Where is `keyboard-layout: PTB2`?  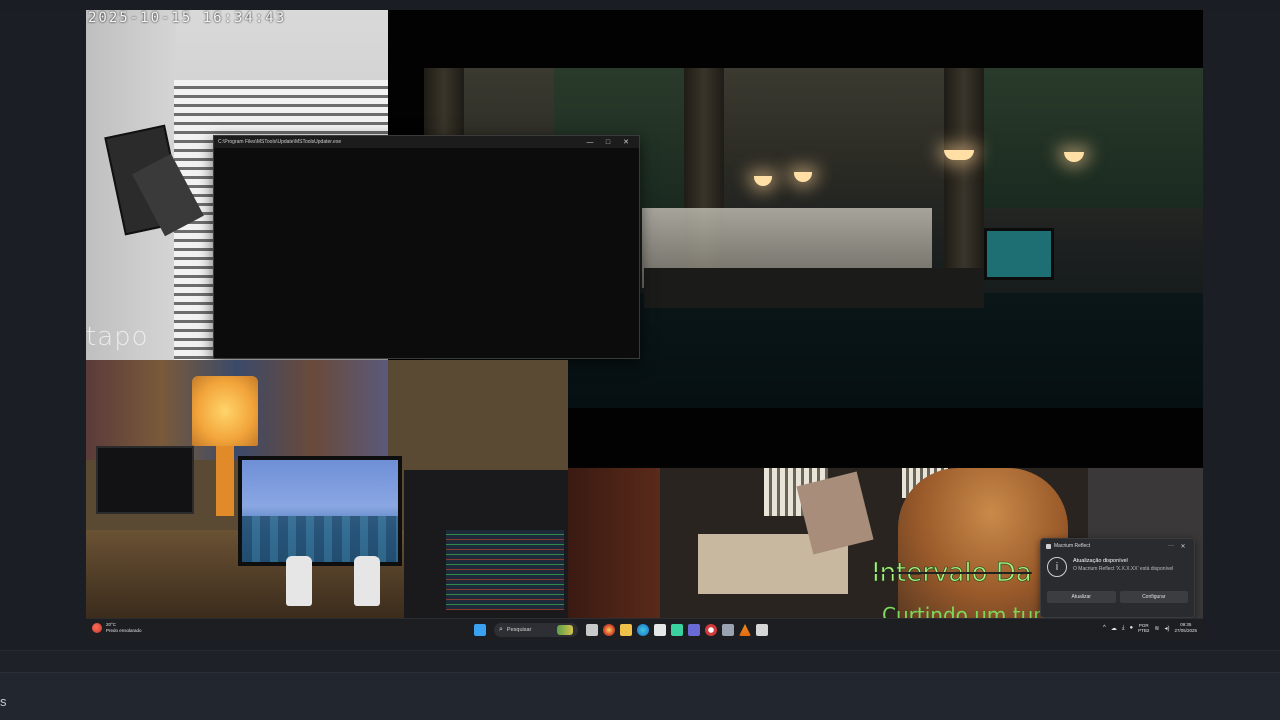 keyboard-layout: PTB2 is located at coordinates (1144, 630).